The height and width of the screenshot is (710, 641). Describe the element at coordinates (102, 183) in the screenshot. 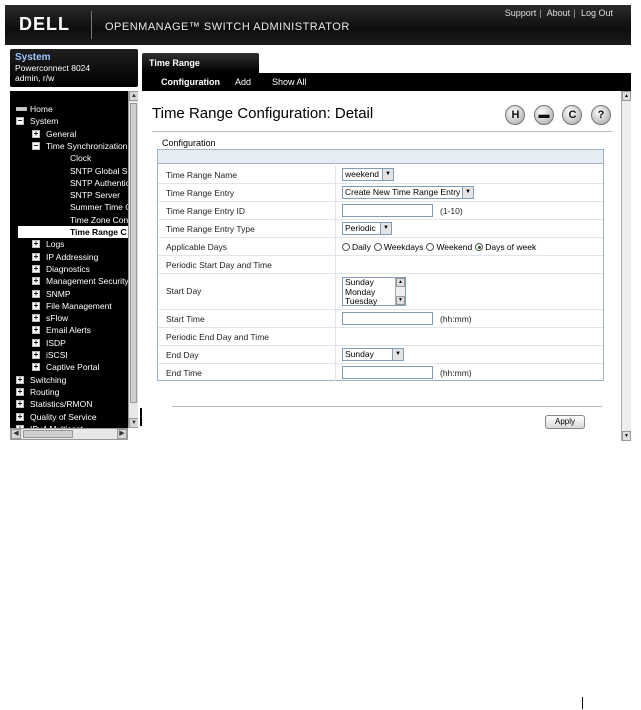

I see `tree-item: SNTP Authentica` at that location.